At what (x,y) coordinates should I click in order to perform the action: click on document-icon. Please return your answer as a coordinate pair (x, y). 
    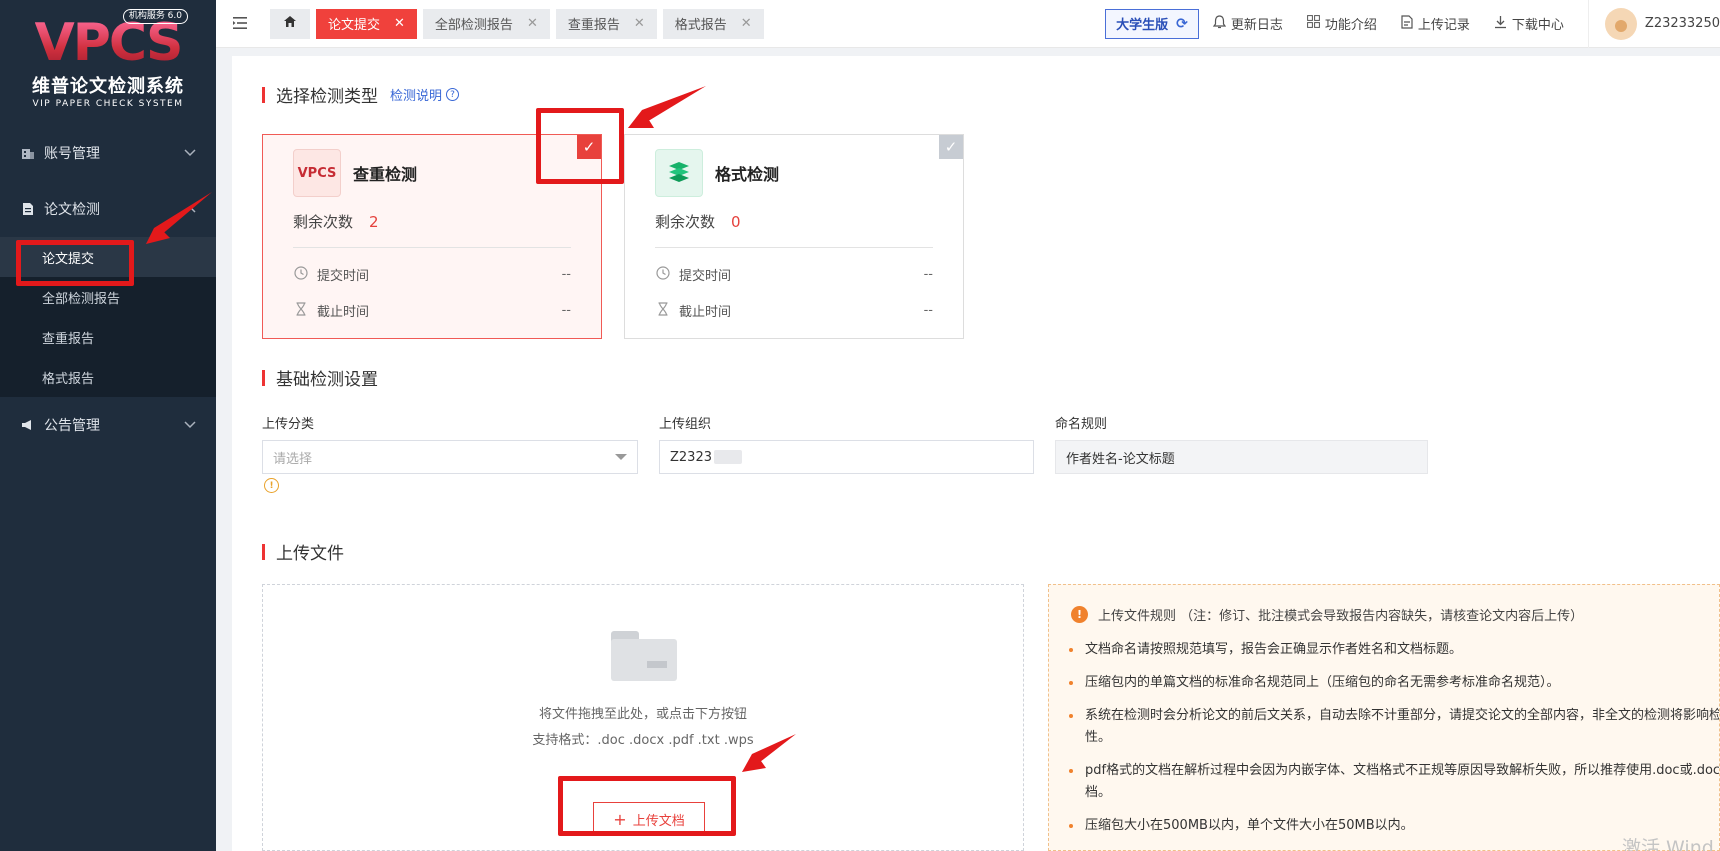
    Looking at the image, I should click on (28, 209).